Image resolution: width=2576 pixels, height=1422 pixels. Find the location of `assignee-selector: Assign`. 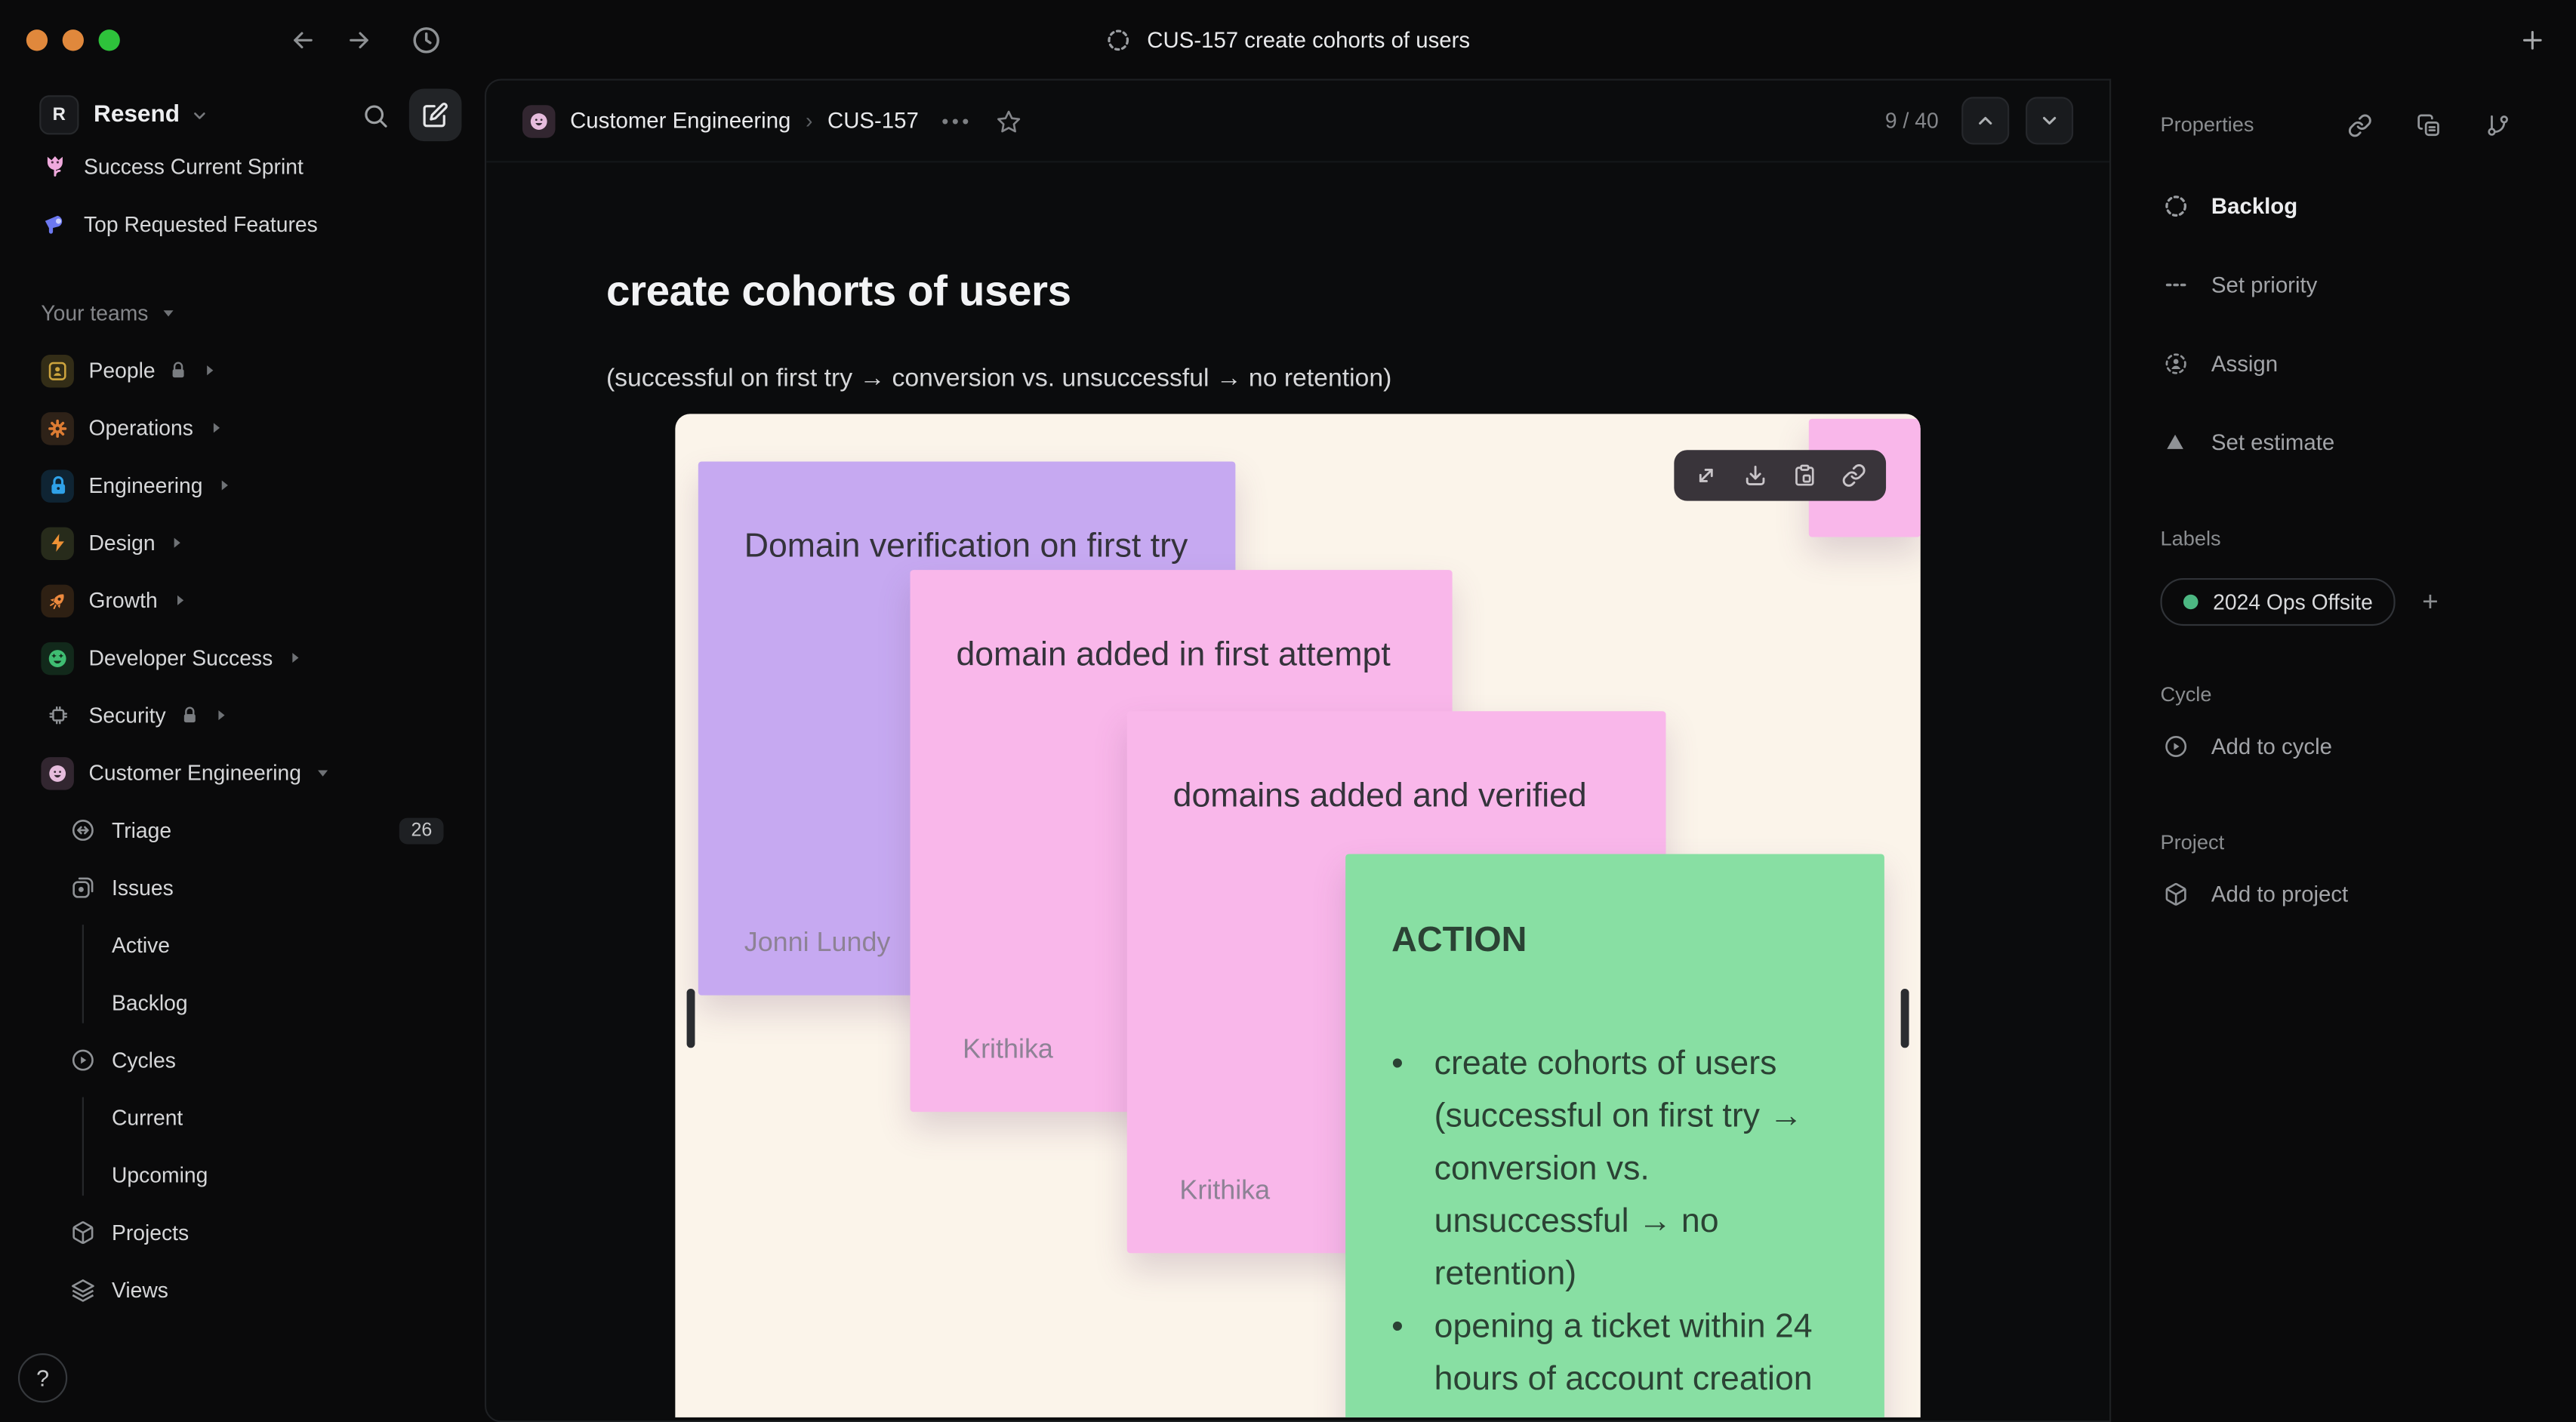

assignee-selector: Assign is located at coordinates (2335, 363).